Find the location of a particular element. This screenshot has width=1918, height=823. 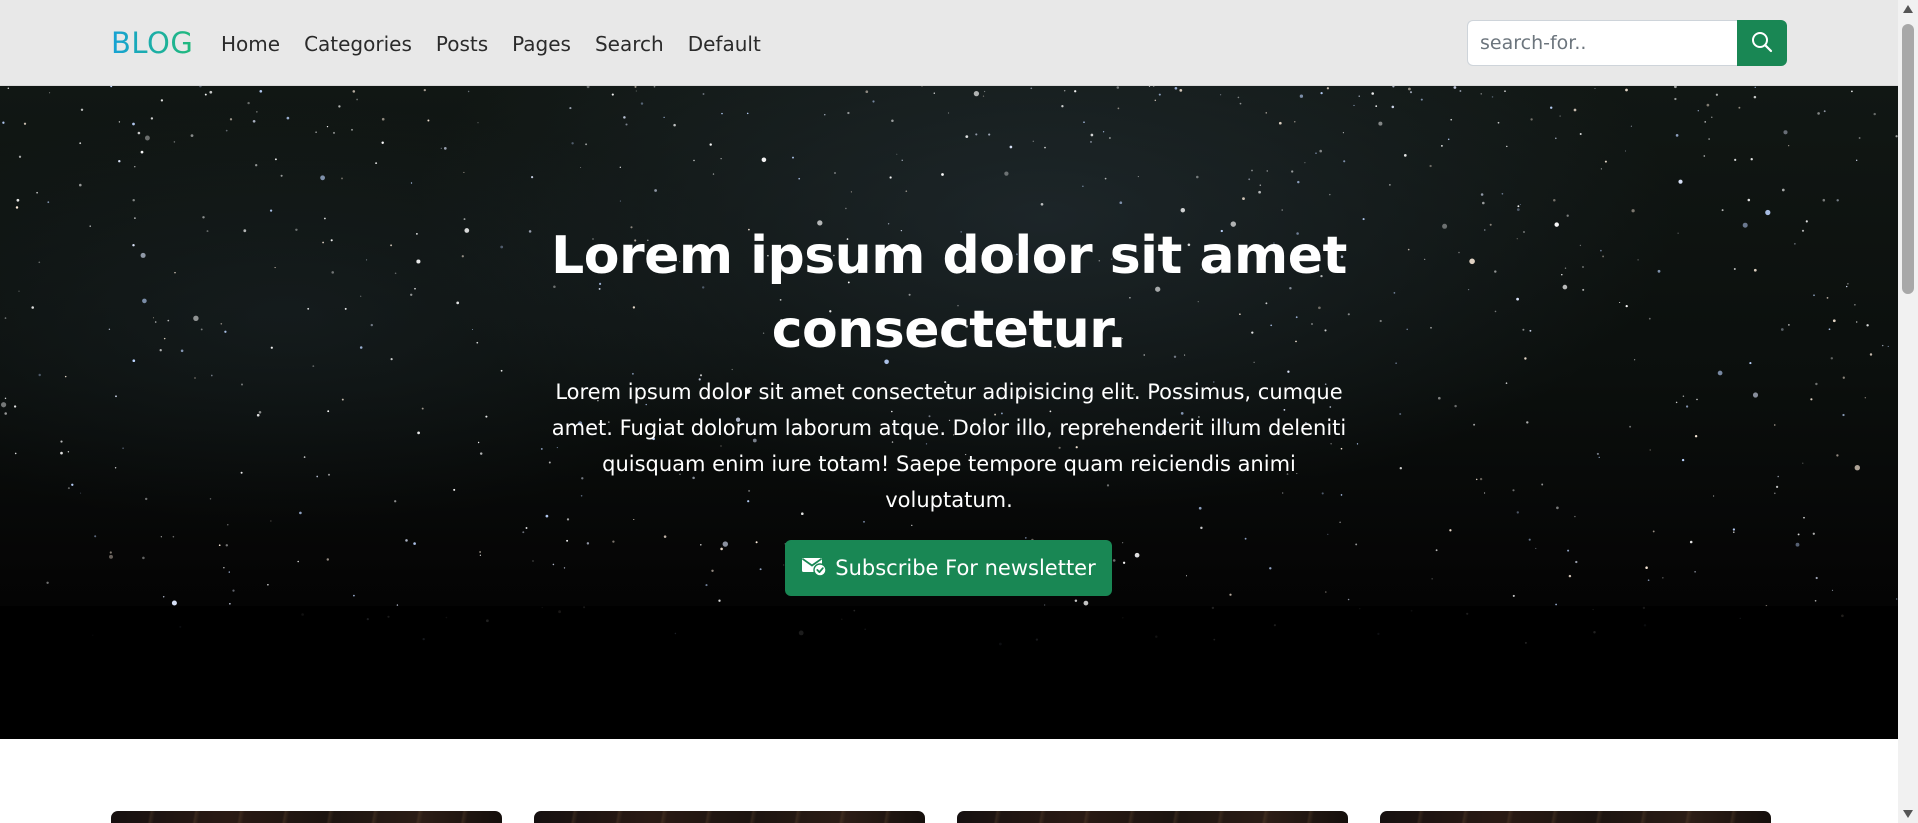

scrollbar-thumb is located at coordinates (1908, 159).